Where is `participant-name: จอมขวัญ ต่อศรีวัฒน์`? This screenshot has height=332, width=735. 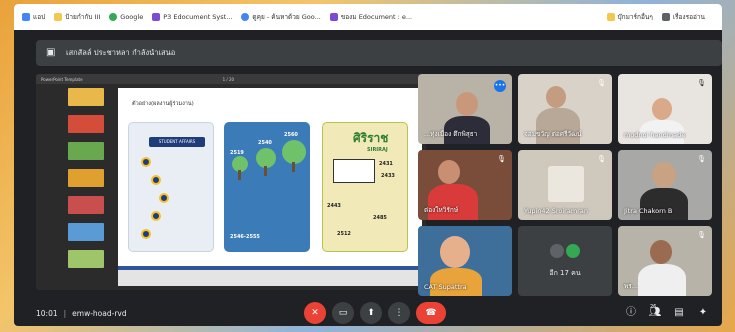 participant-name: จอมขวัญ ต่อศรีวัฒน์ is located at coordinates (553, 134).